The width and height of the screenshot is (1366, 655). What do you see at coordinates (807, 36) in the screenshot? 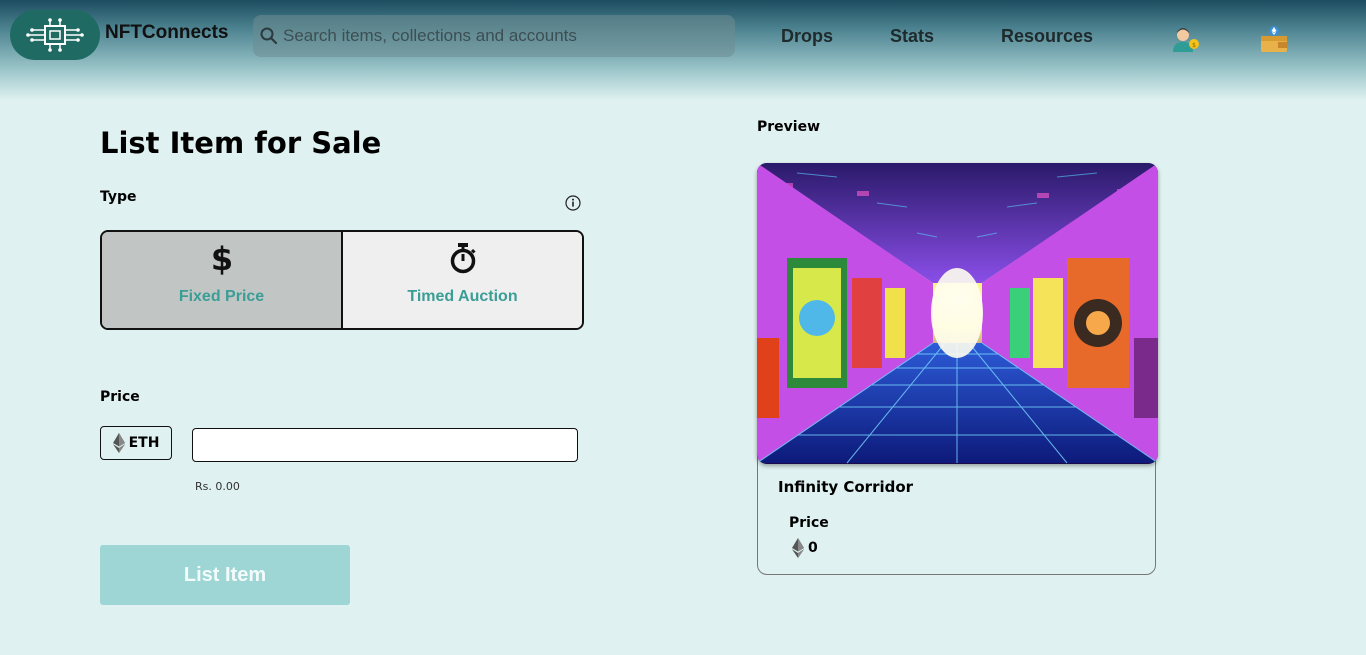
I see `nav-drops: Drops` at bounding box center [807, 36].